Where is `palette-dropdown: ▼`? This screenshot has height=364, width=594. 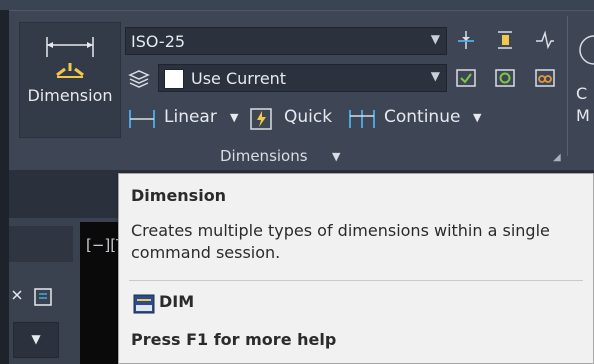 palette-dropdown: ▼ is located at coordinates (36, 340).